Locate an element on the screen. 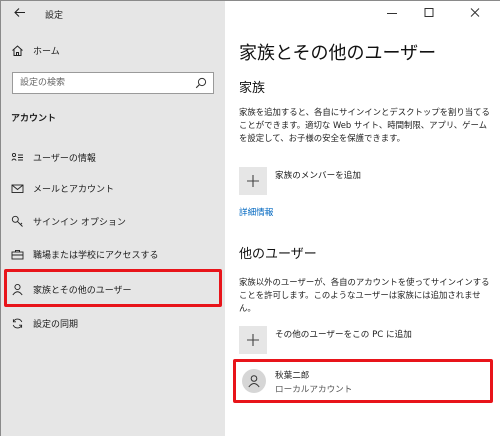  search-box is located at coordinates (113, 83).